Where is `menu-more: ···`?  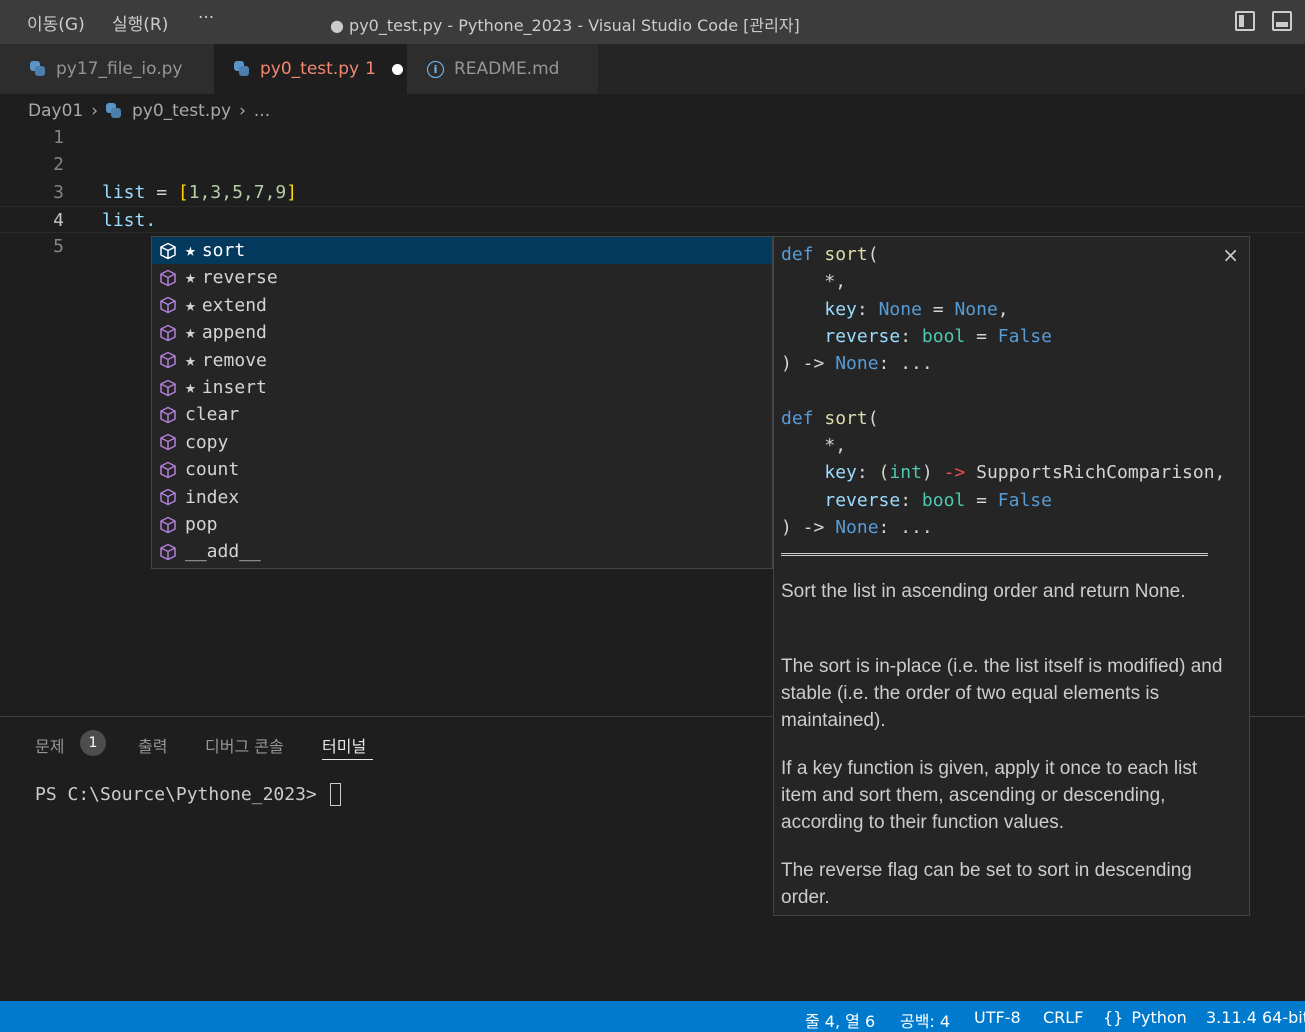
menu-more: ··· is located at coordinates (206, 18).